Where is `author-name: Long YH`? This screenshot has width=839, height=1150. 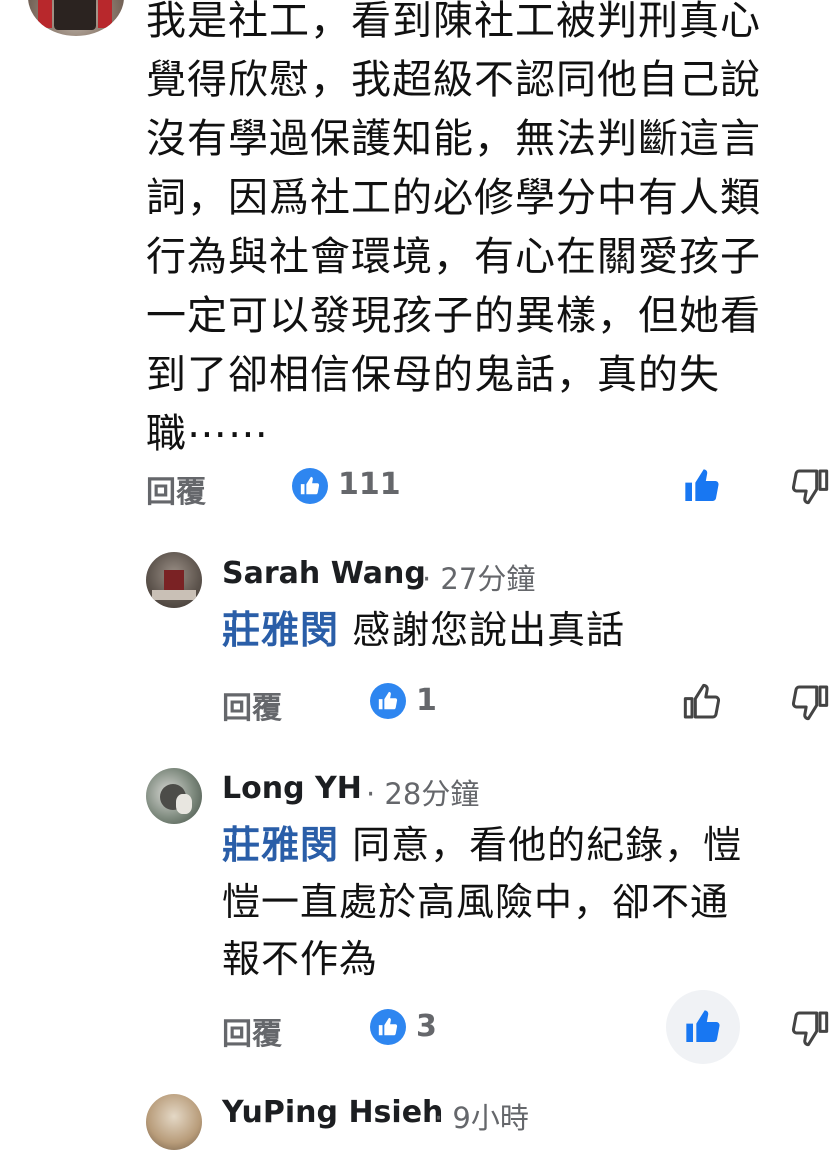
author-name: Long YH is located at coordinates (292, 788).